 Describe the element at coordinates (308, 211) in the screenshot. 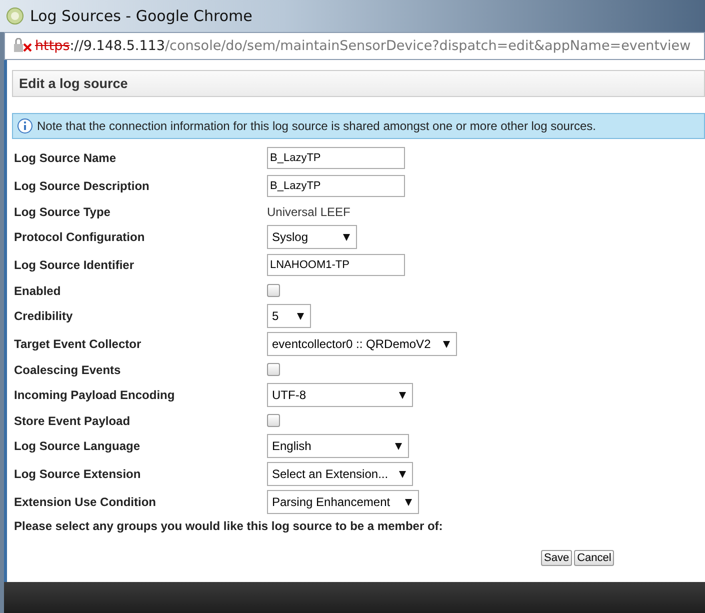

I see `field-value: Universal LEEF` at that location.